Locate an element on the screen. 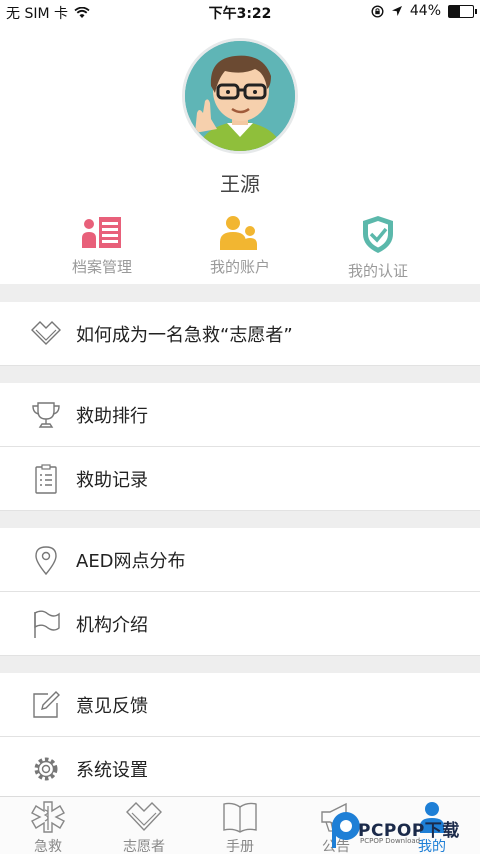 The image size is (480, 856). shield-check-icon is located at coordinates (378, 234).